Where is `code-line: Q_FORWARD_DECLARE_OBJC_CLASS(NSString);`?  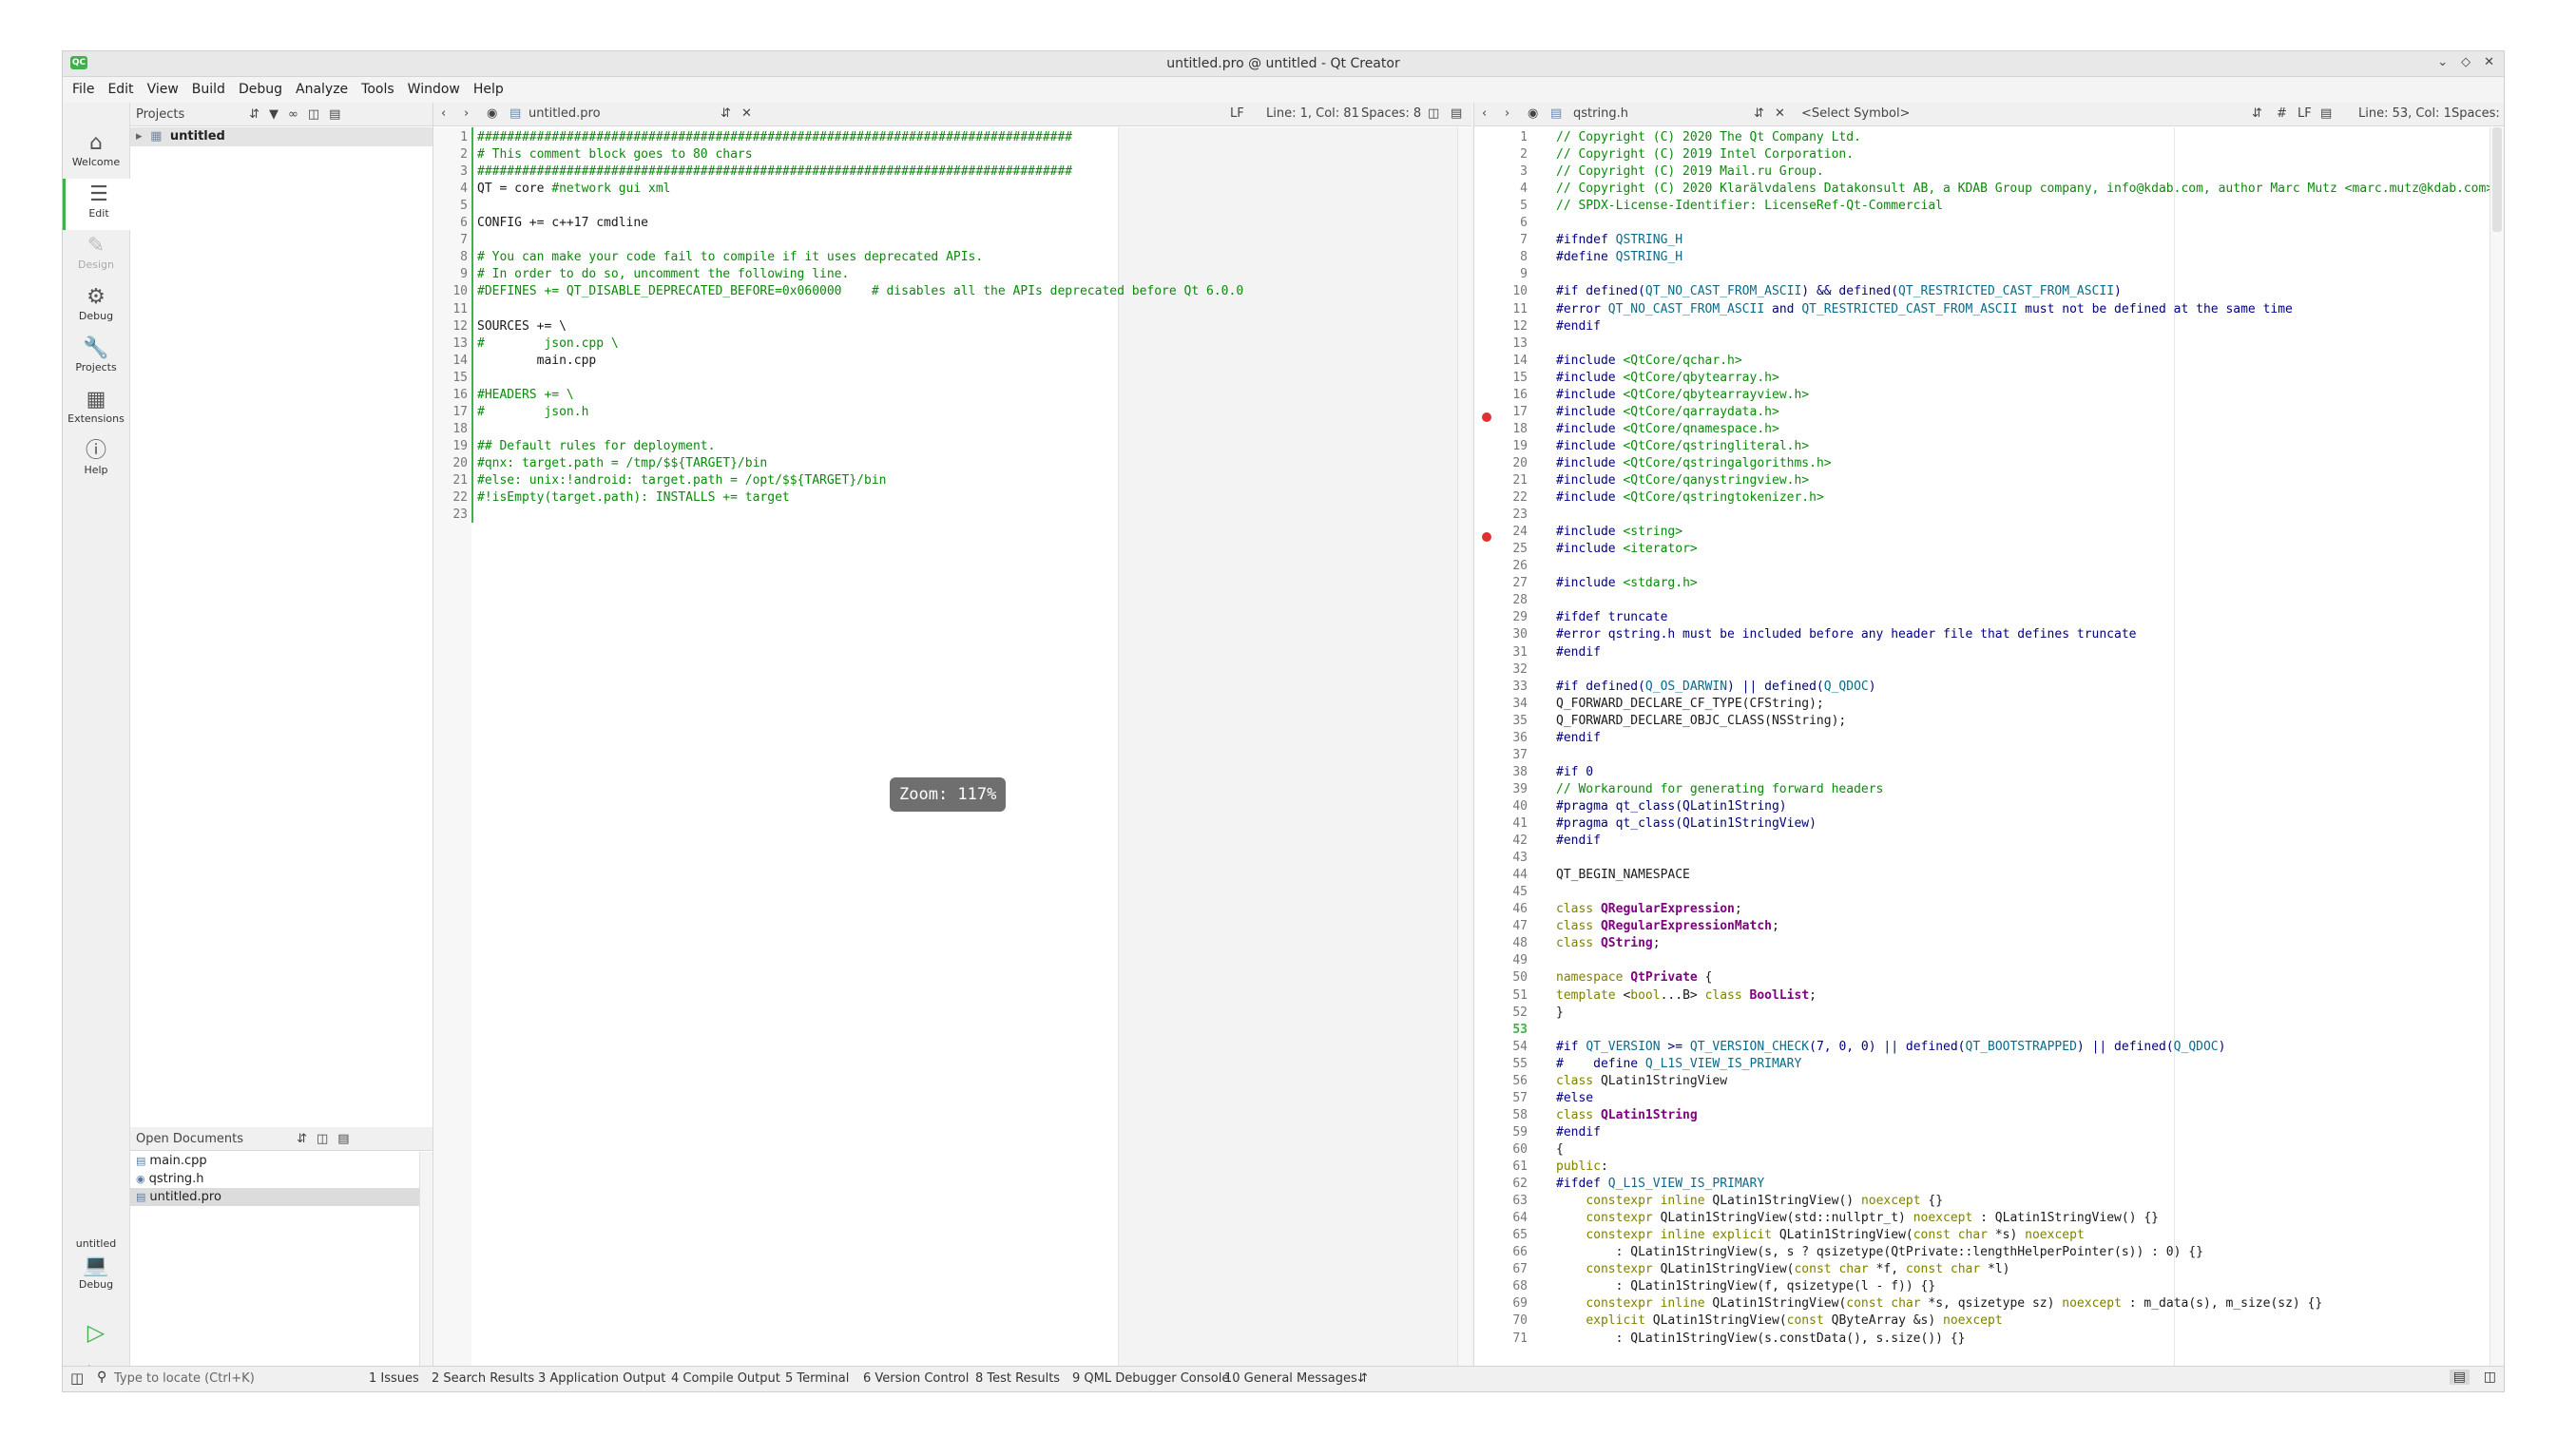 code-line: Q_FORWARD_DECLARE_OBJC_CLASS(NSString); is located at coordinates (1701, 721).